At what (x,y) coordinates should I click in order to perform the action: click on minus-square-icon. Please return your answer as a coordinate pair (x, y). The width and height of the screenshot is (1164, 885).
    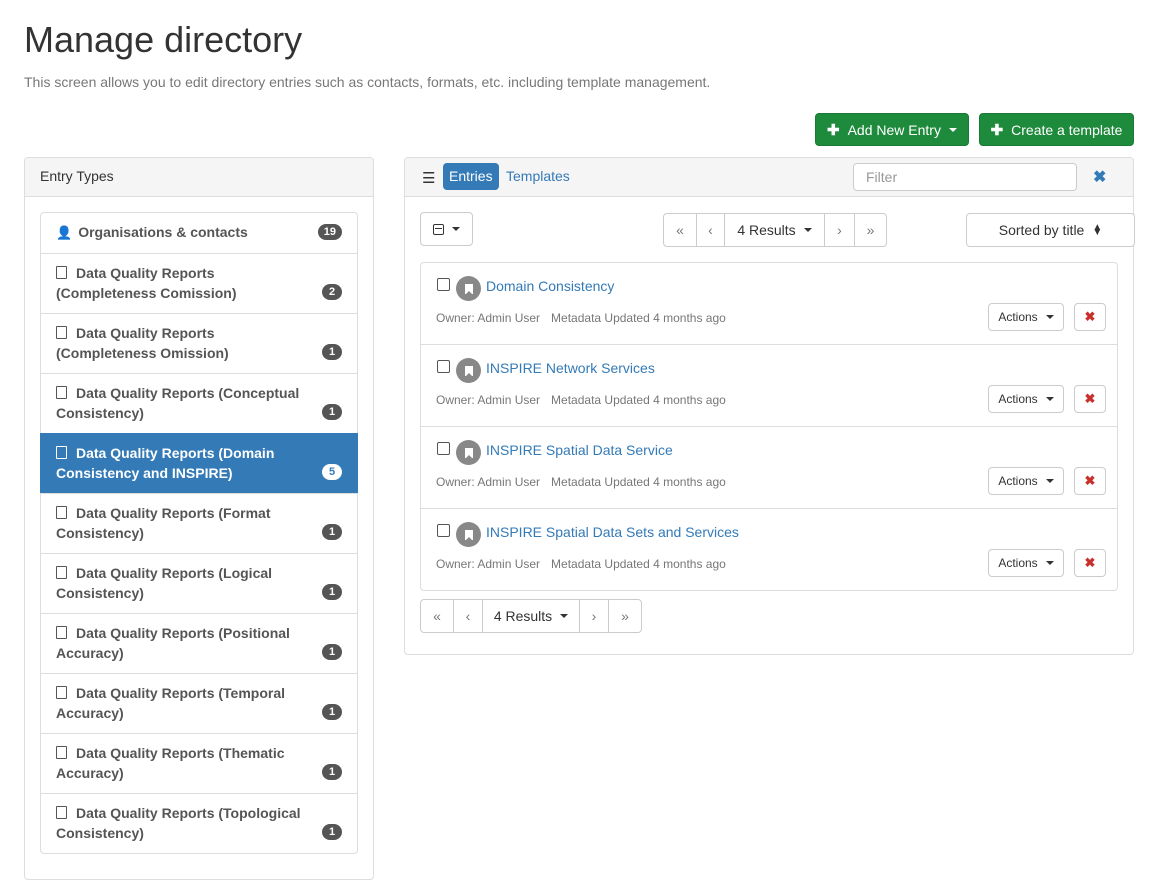
    Looking at the image, I should click on (438, 229).